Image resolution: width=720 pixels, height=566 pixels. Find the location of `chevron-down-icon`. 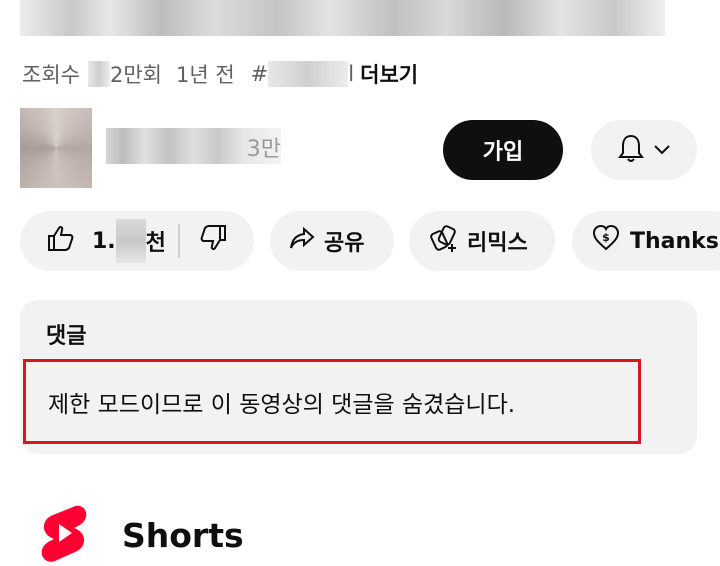

chevron-down-icon is located at coordinates (662, 150).